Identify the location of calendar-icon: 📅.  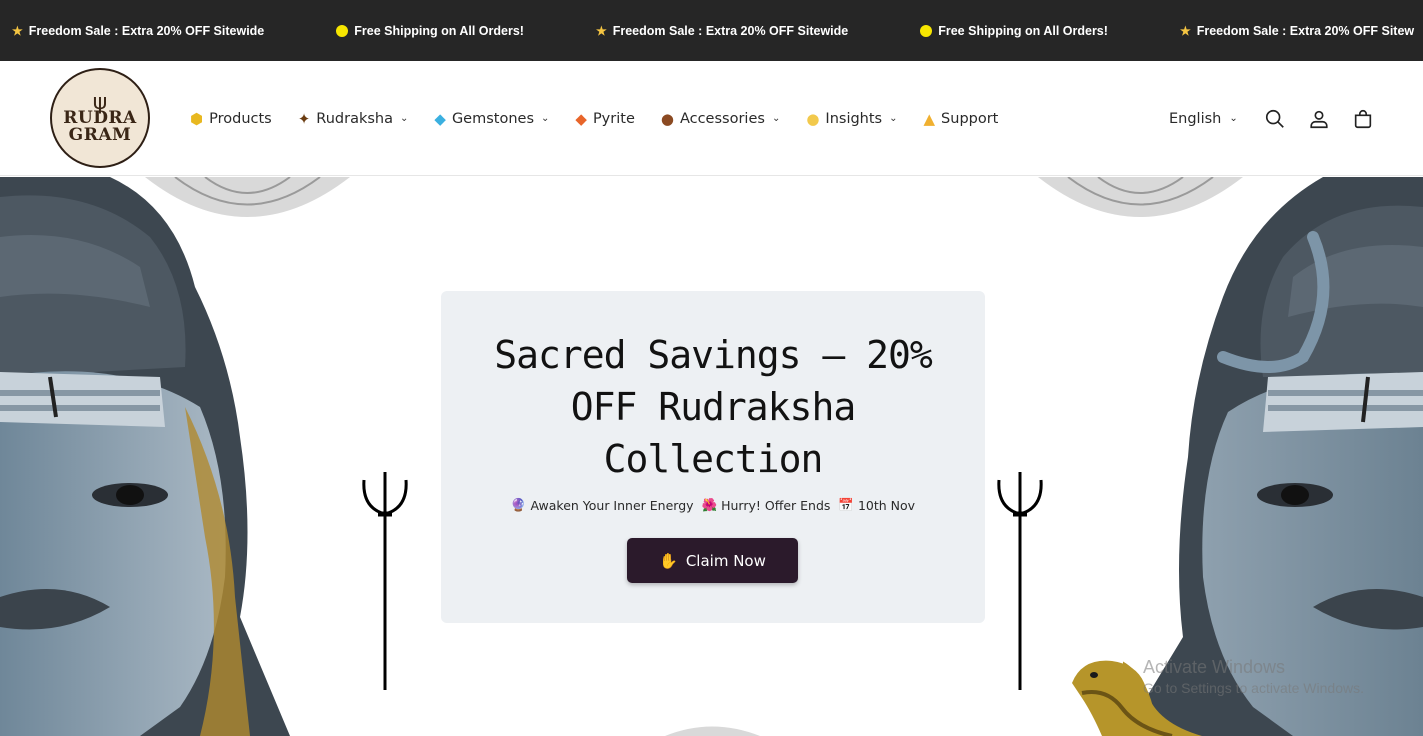
(846, 504).